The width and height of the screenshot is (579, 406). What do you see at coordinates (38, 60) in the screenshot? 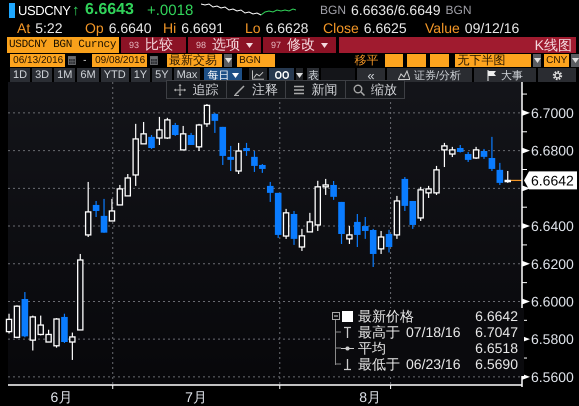
I see `date-field: 06/13/2016` at bounding box center [38, 60].